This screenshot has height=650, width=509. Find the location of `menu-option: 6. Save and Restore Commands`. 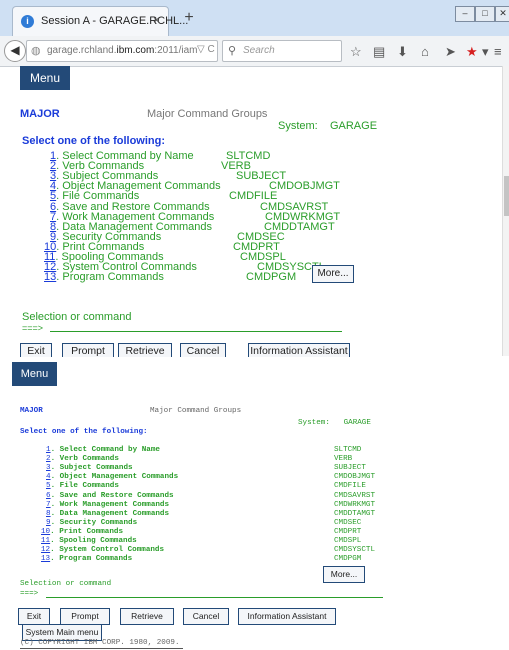

menu-option: 6. Save and Restore Commands is located at coordinates (110, 496).